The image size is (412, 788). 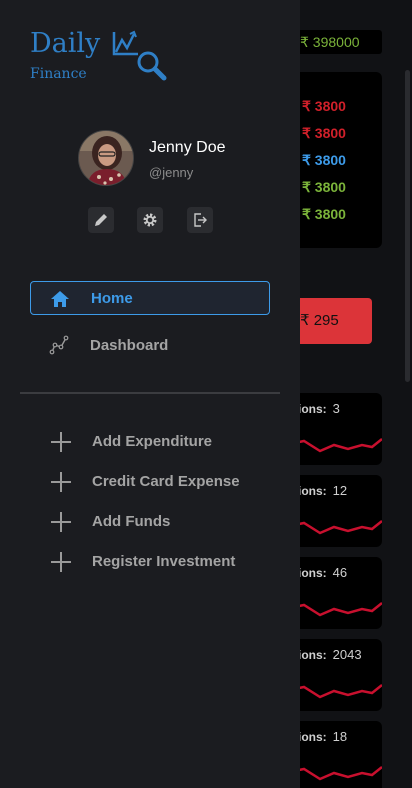 I want to click on settings-button, so click(x=150, y=220).